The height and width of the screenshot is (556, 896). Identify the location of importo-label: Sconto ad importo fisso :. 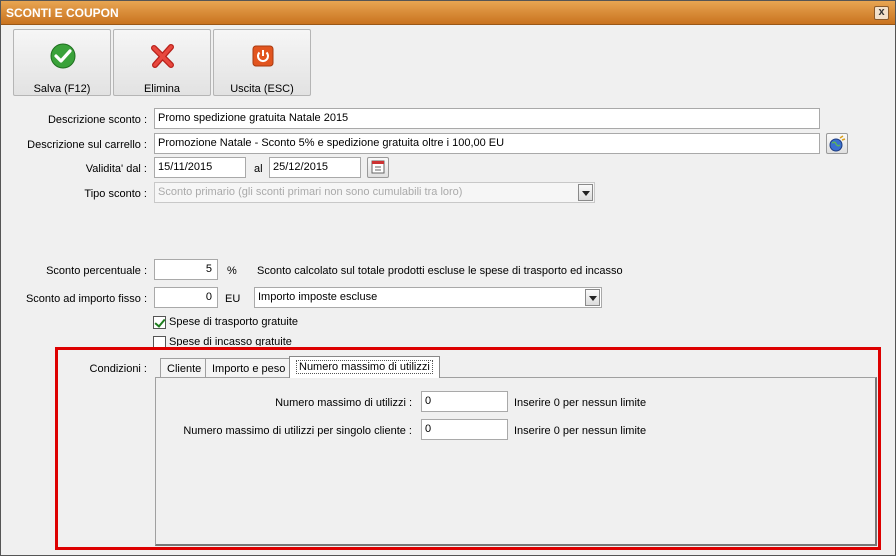
(86, 299).